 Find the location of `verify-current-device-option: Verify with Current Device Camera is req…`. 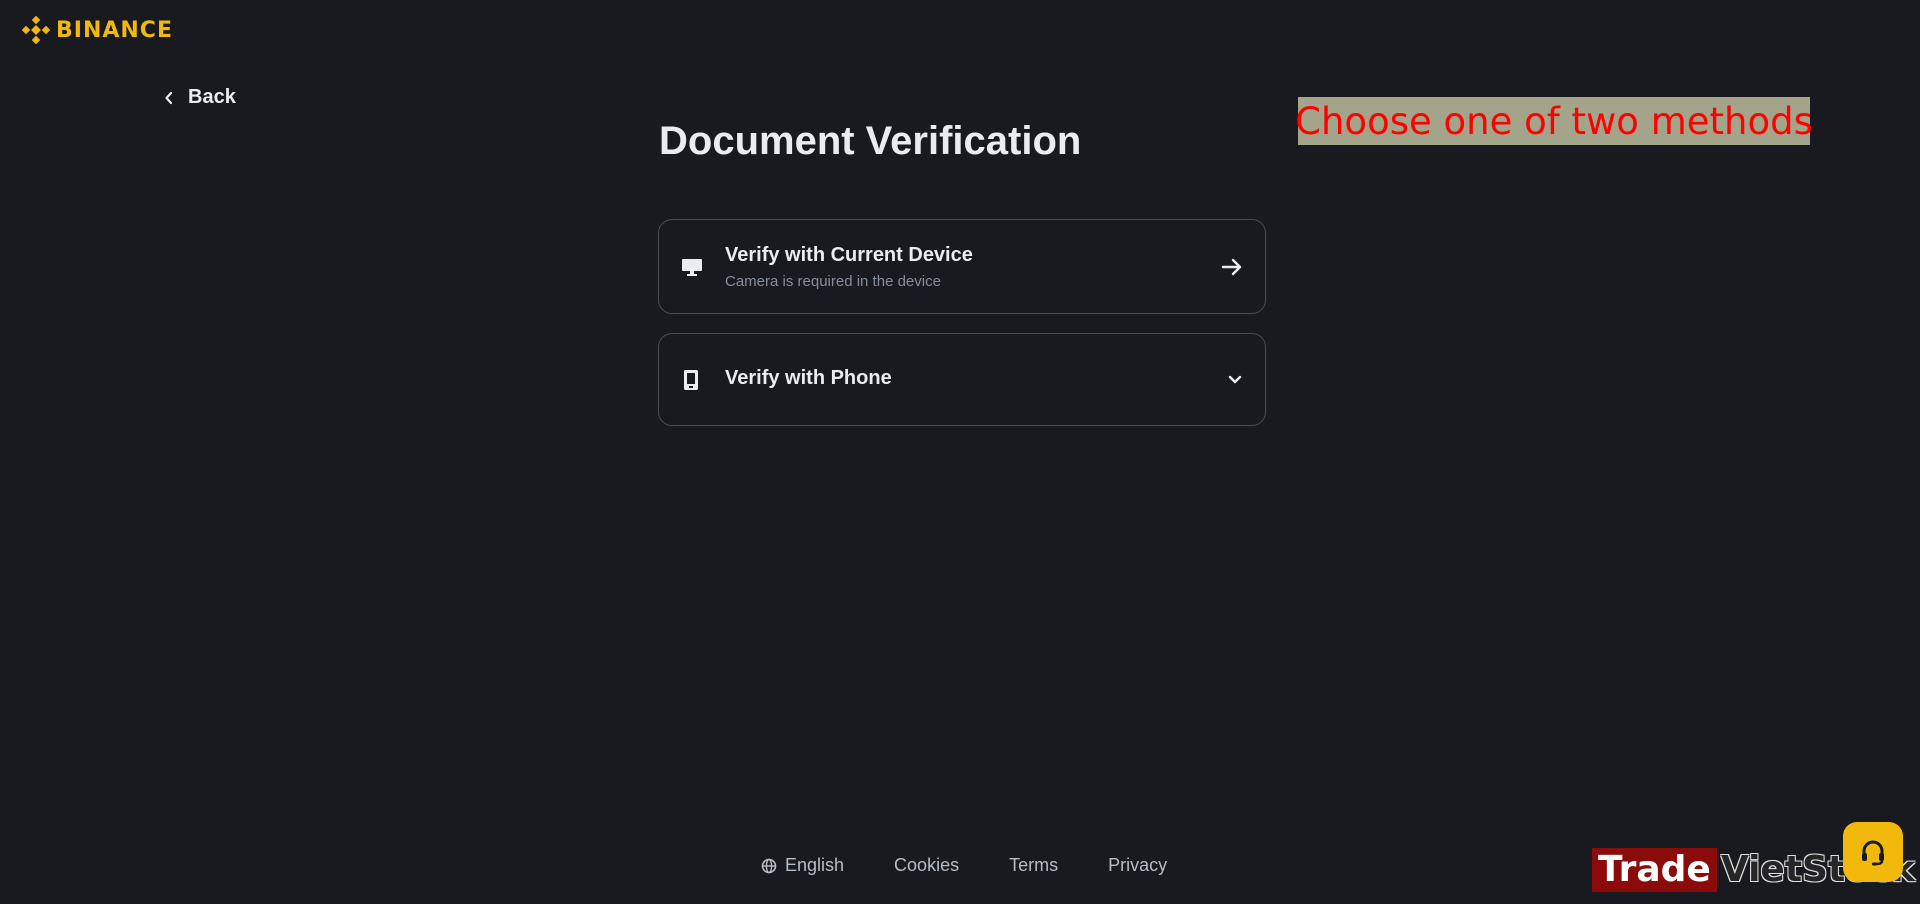

verify-current-device-option: Verify with Current Device Camera is req… is located at coordinates (962, 266).